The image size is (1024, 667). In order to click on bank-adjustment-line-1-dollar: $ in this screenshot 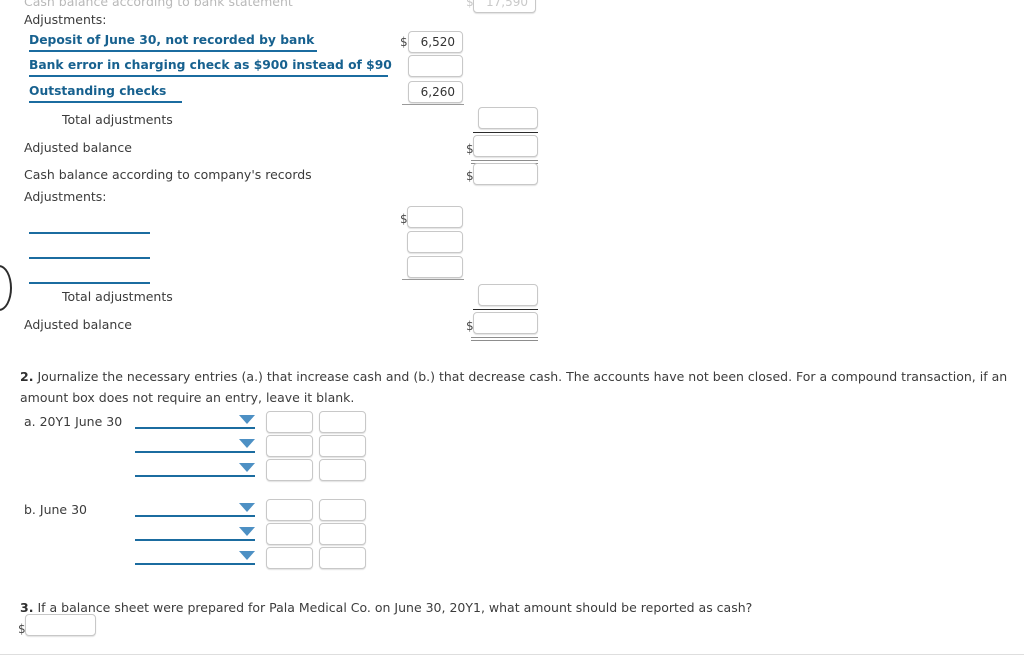, I will do `click(404, 42)`.